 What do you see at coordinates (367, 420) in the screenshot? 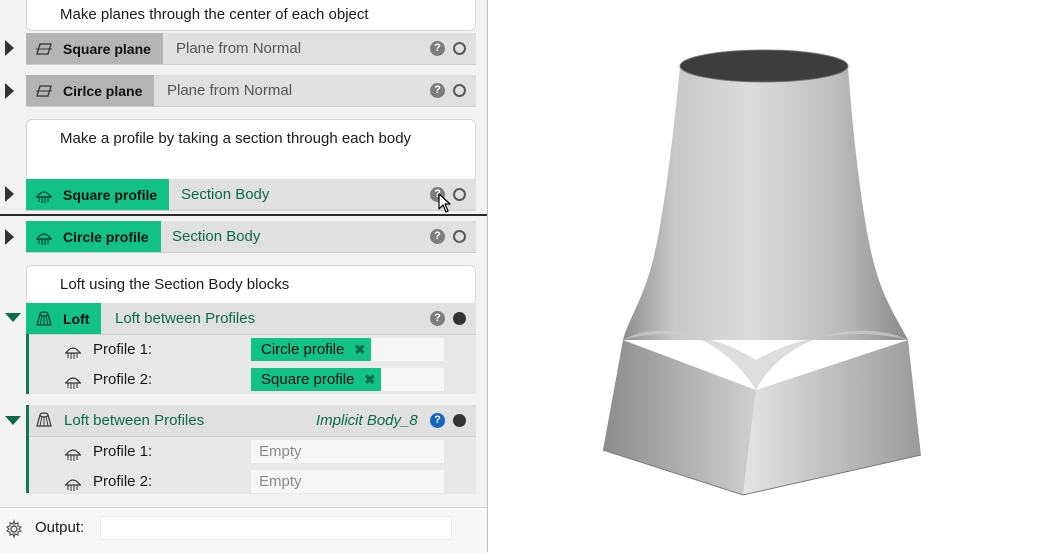
I see `block-output-label: Implicit Body_8` at bounding box center [367, 420].